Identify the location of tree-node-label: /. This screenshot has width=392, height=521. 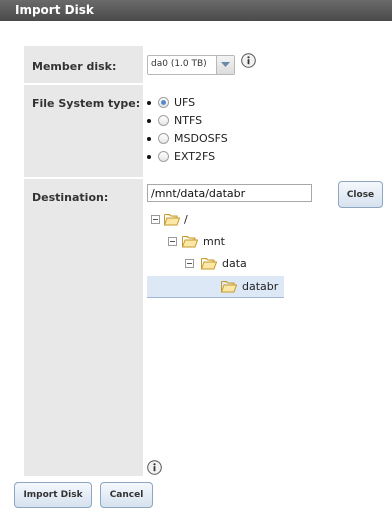
(186, 219).